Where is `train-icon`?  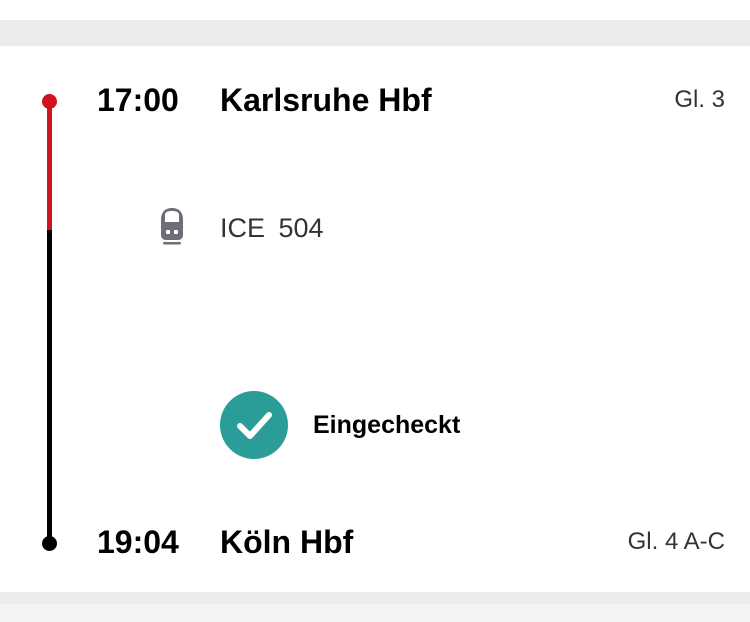 train-icon is located at coordinates (172, 226).